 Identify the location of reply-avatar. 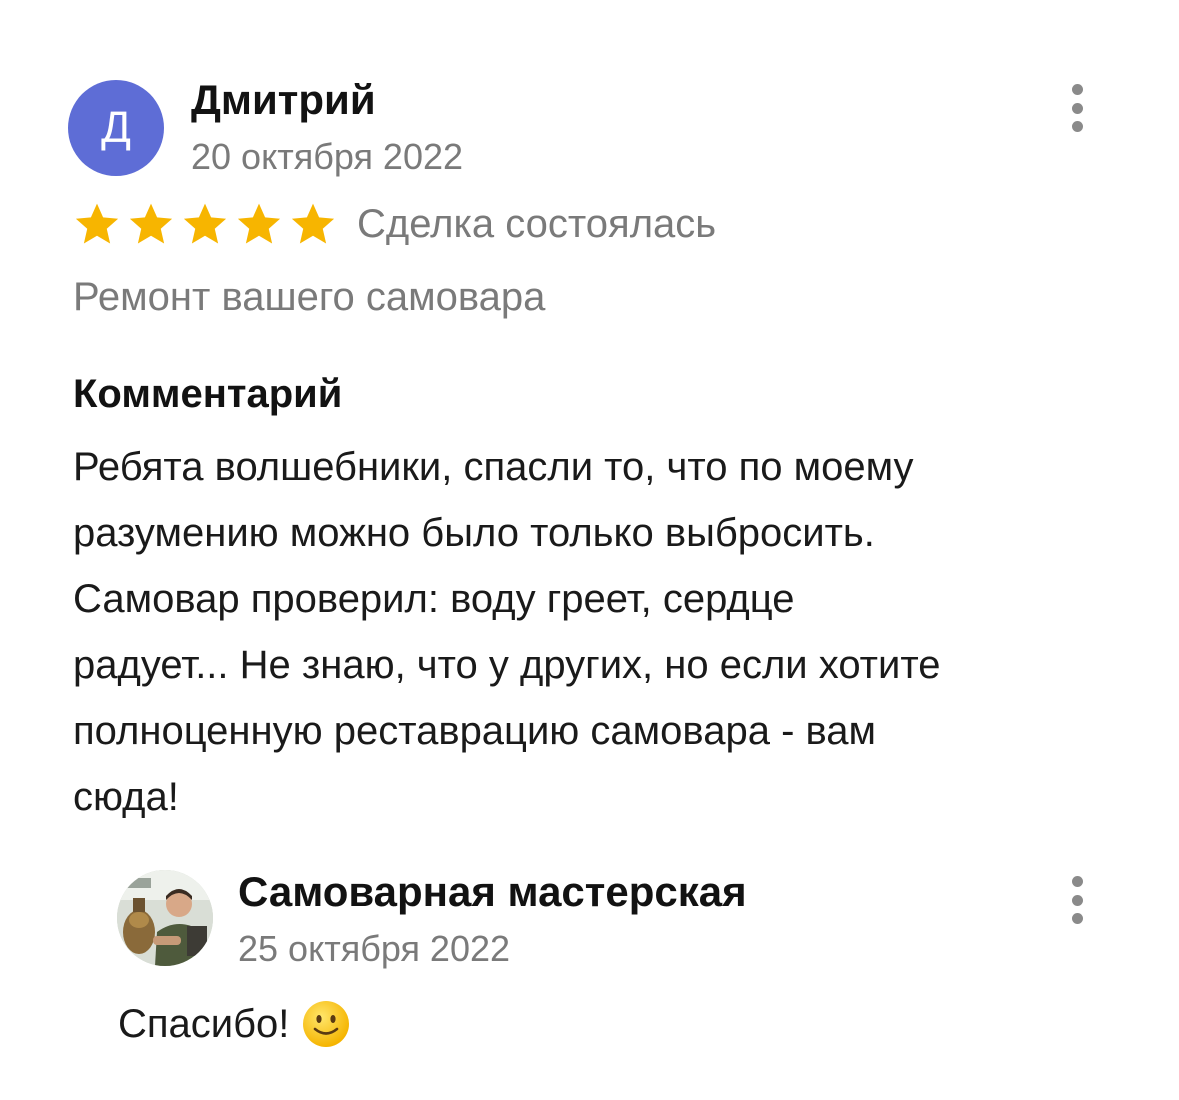
(165, 918).